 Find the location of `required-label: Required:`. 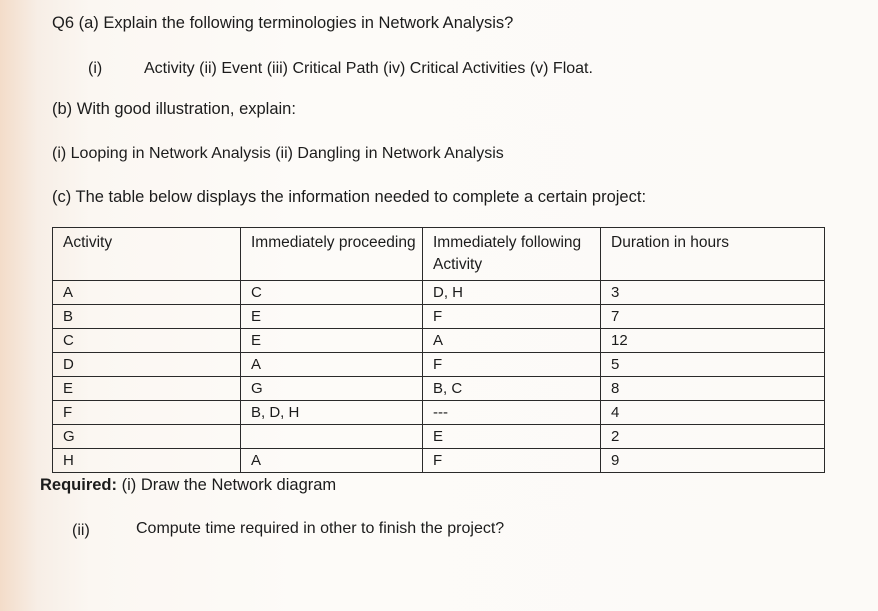

required-label: Required: is located at coordinates (79, 485).